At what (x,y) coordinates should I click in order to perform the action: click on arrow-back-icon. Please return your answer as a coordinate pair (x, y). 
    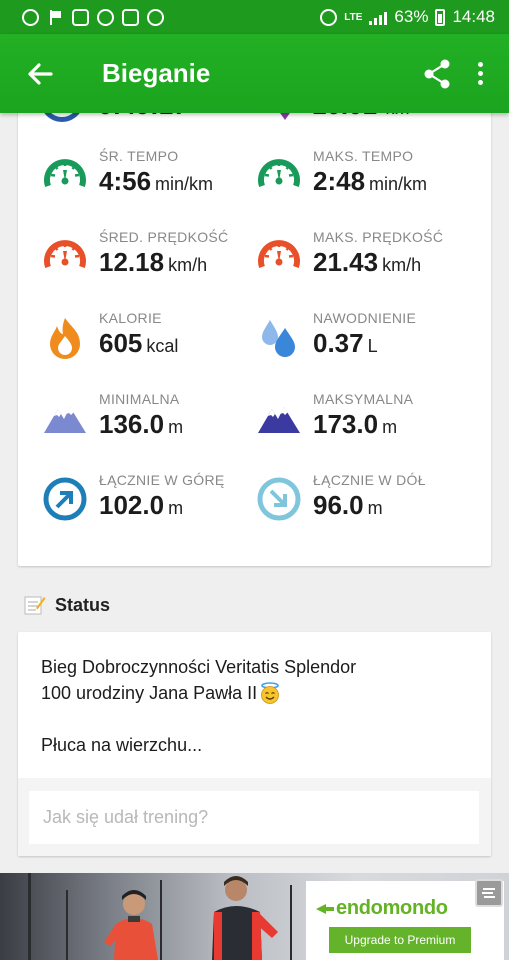
    Looking at the image, I should click on (40, 73).